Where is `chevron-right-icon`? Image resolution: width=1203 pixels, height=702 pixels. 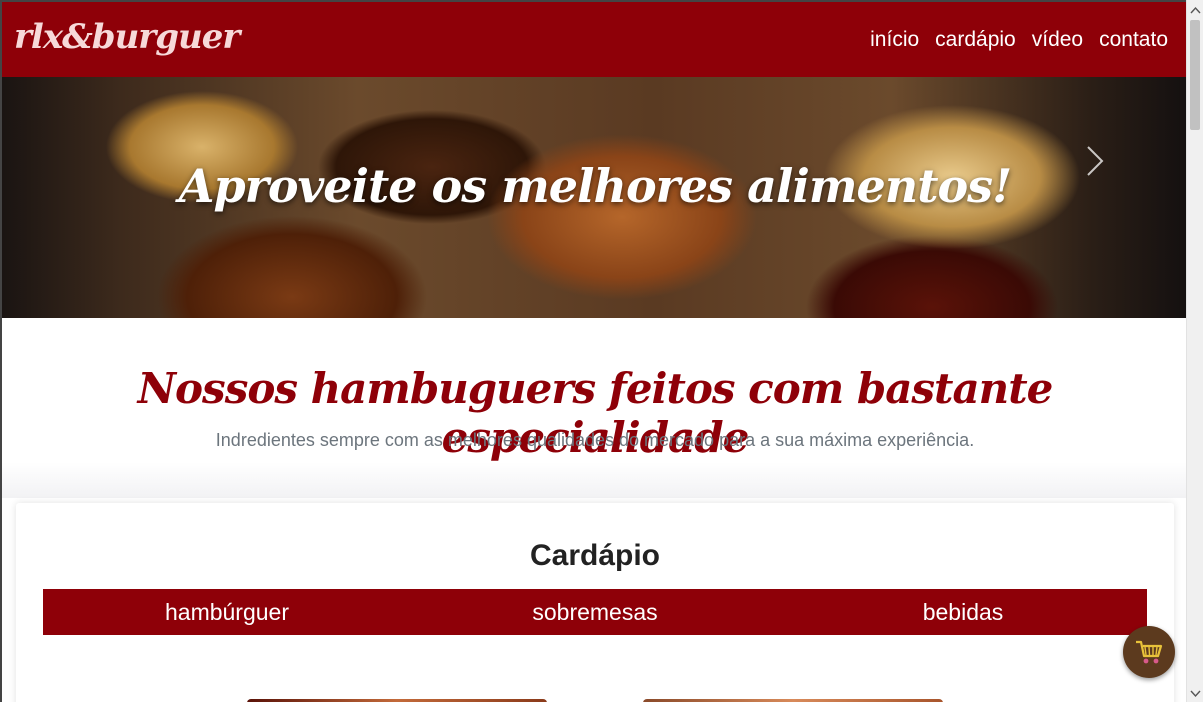 chevron-right-icon is located at coordinates (1095, 161).